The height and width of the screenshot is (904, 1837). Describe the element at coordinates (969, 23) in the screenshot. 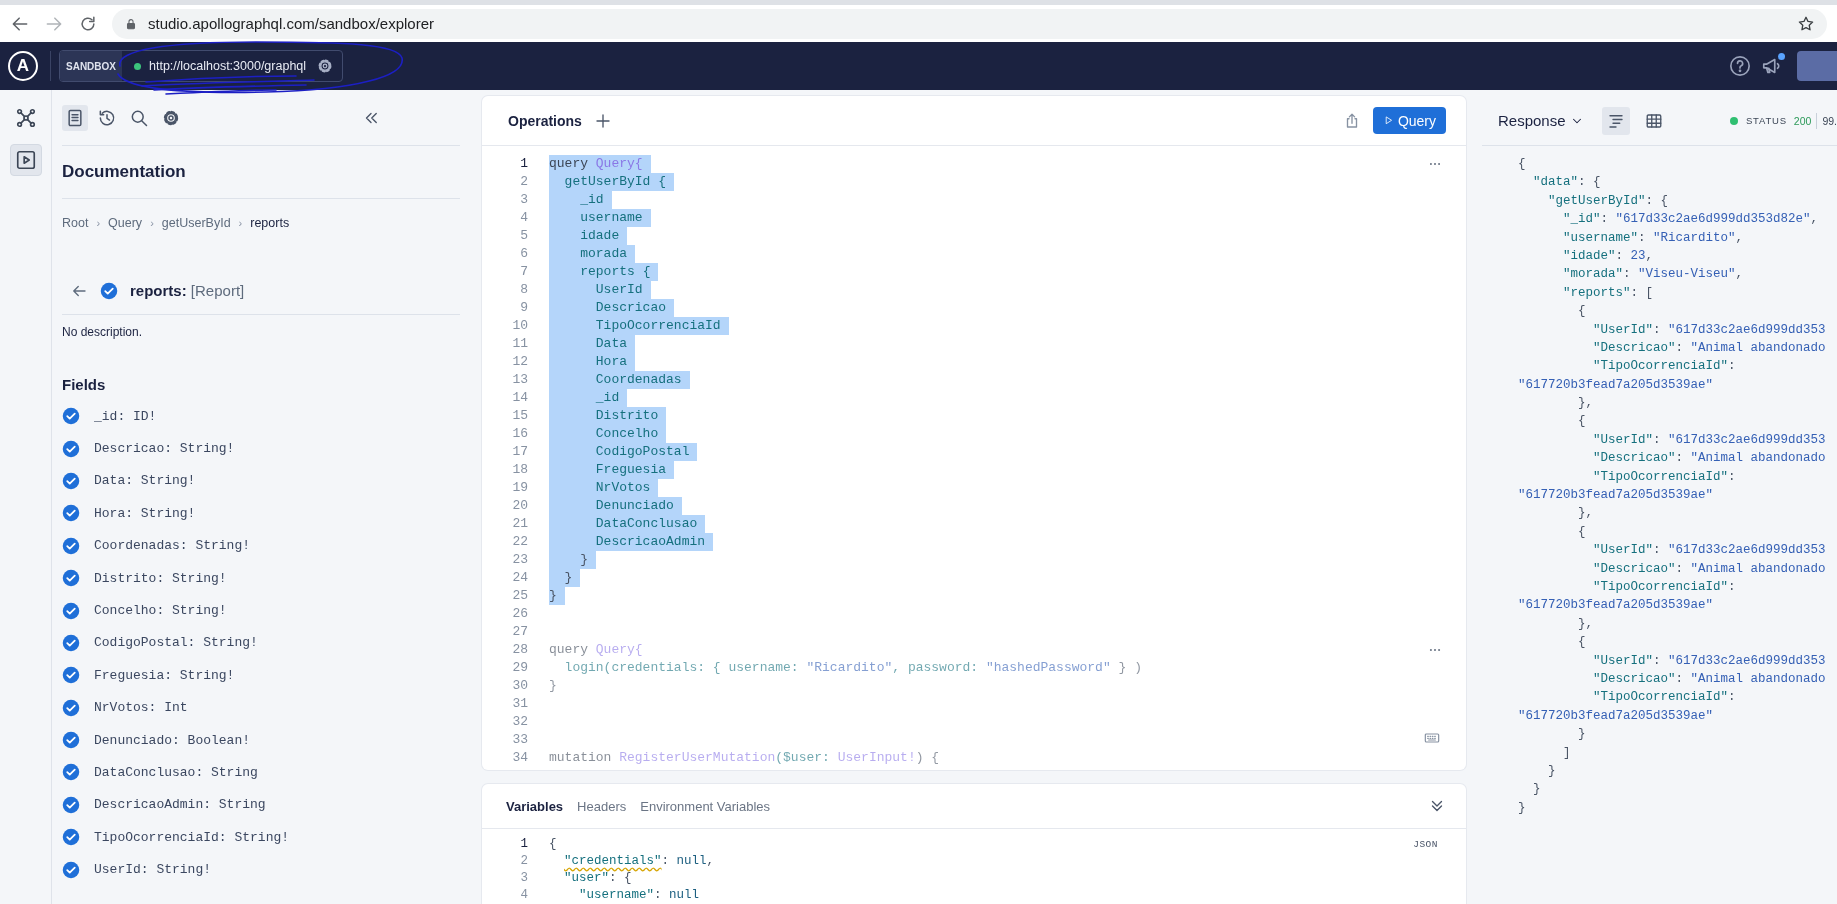

I see `address-bar: studio.apollographql.com/sandbox/explorer` at that location.